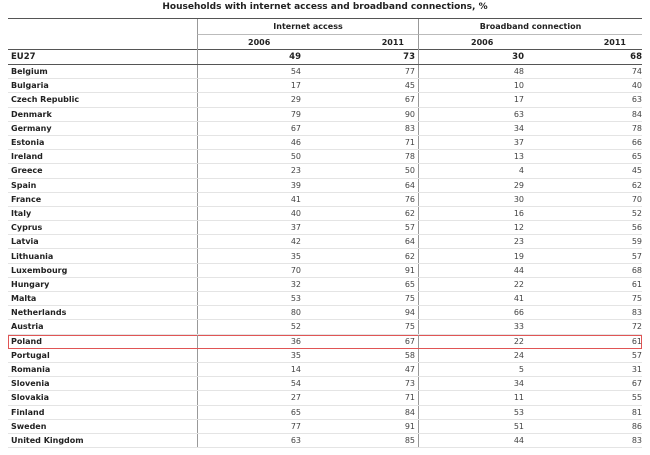  What do you see at coordinates (23, 57) in the screenshot?
I see `row-country: EU27` at bounding box center [23, 57].